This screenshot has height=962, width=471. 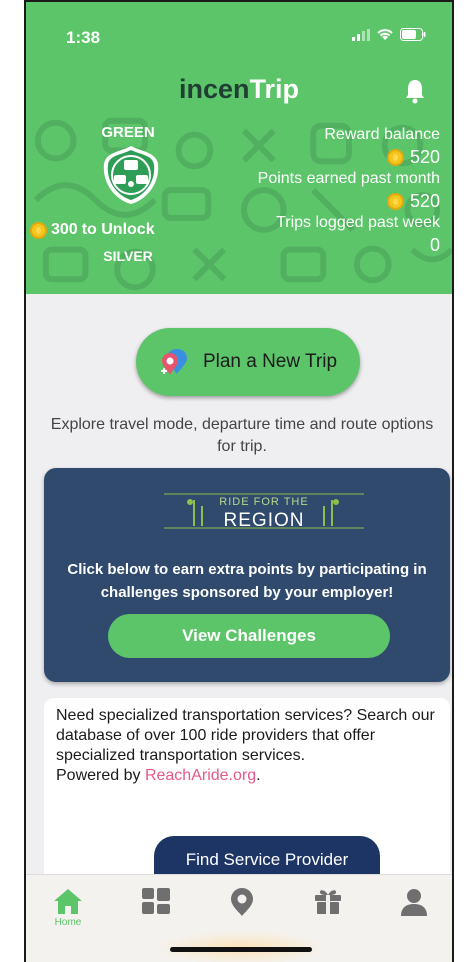 What do you see at coordinates (382, 134) in the screenshot?
I see `reward-balance-label: Reward balance` at bounding box center [382, 134].